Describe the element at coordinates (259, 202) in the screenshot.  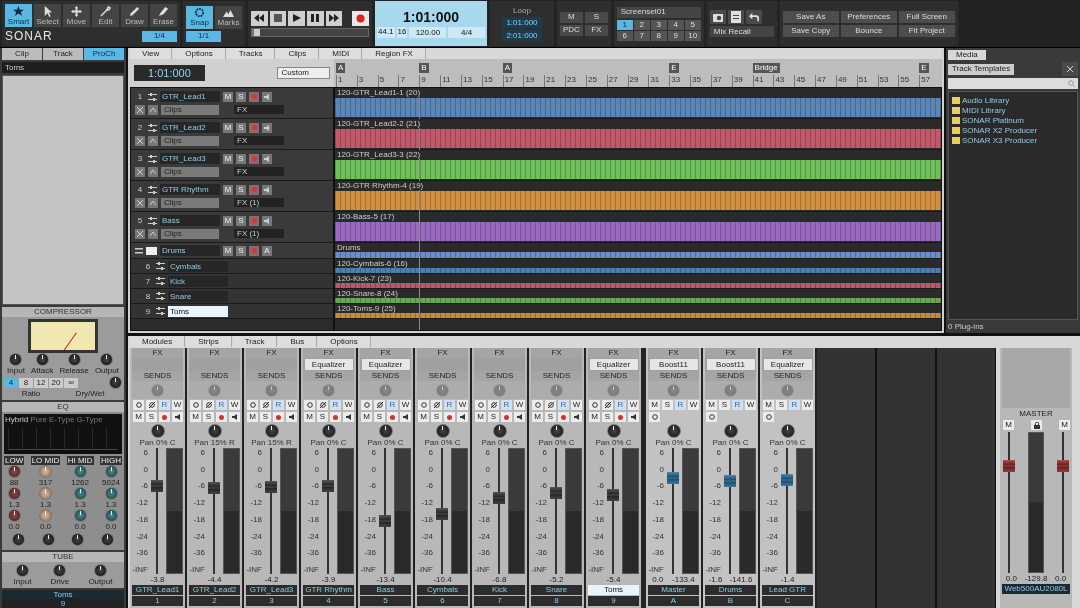
I see `fx-field: FX (1)` at that location.